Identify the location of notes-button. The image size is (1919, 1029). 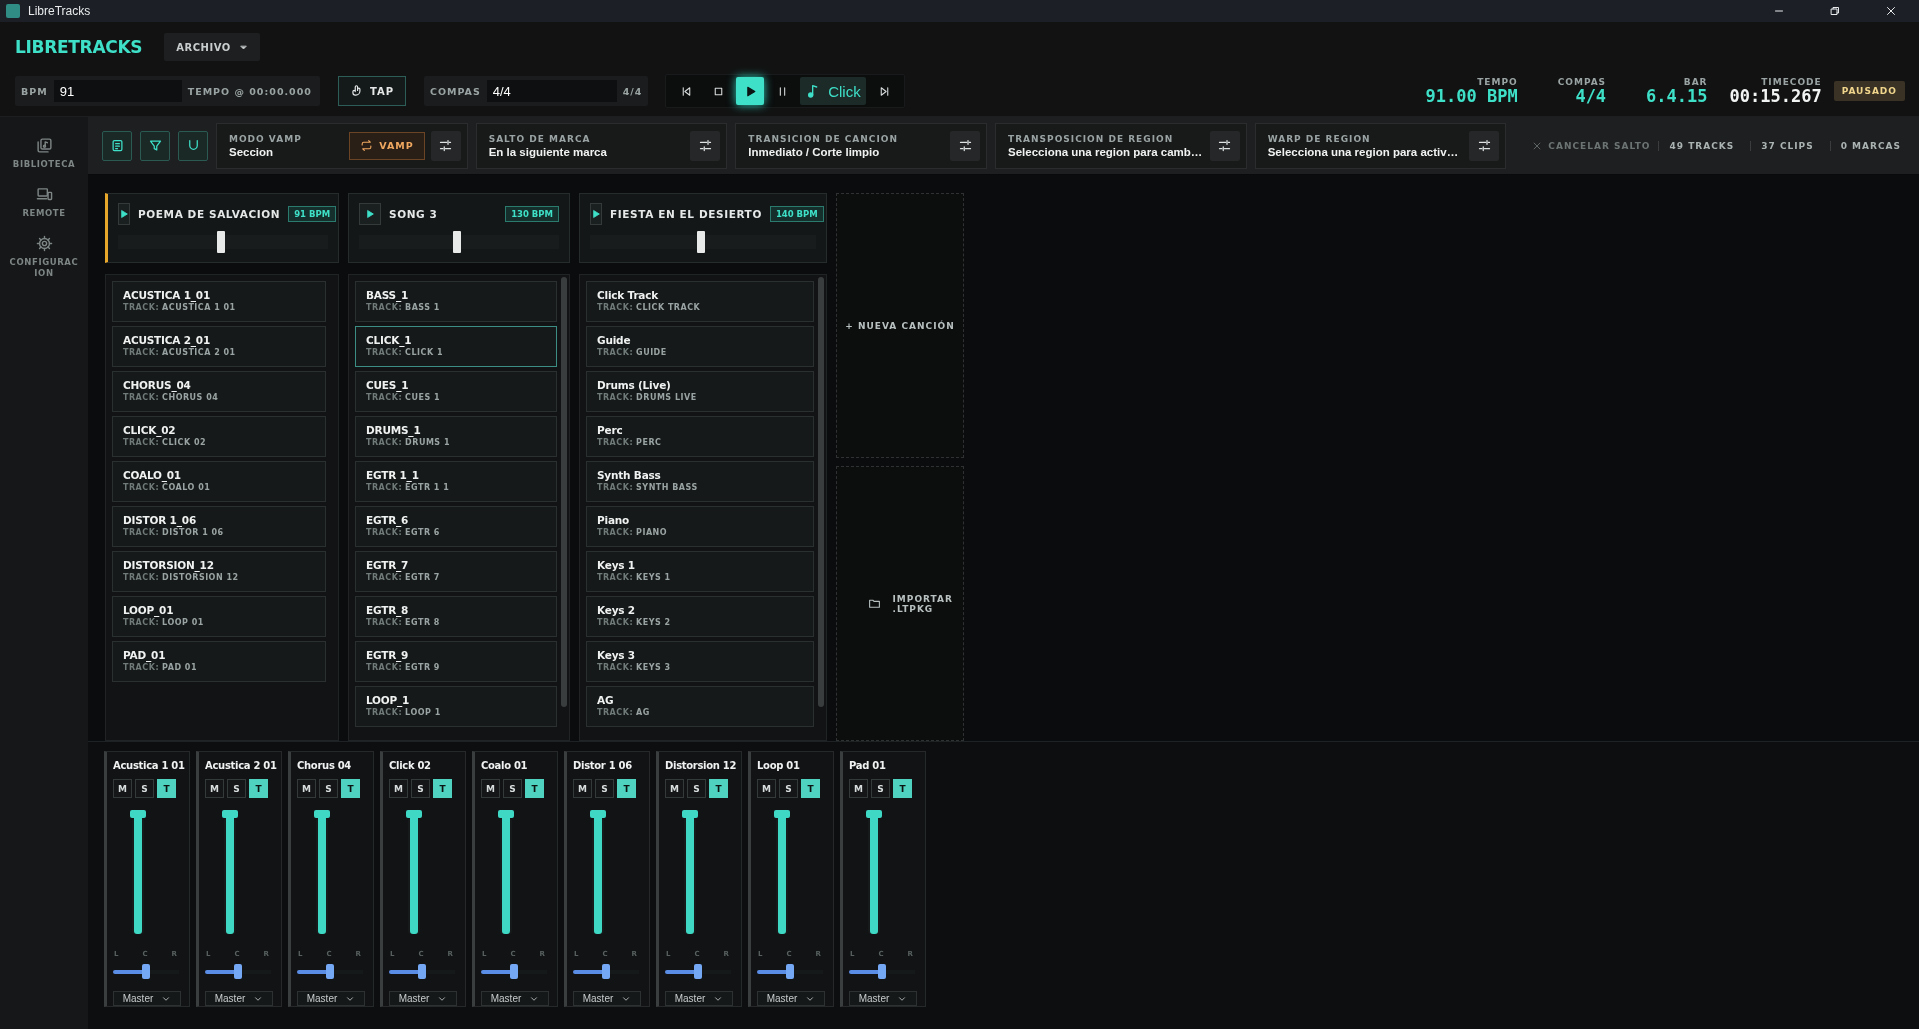
(117, 145).